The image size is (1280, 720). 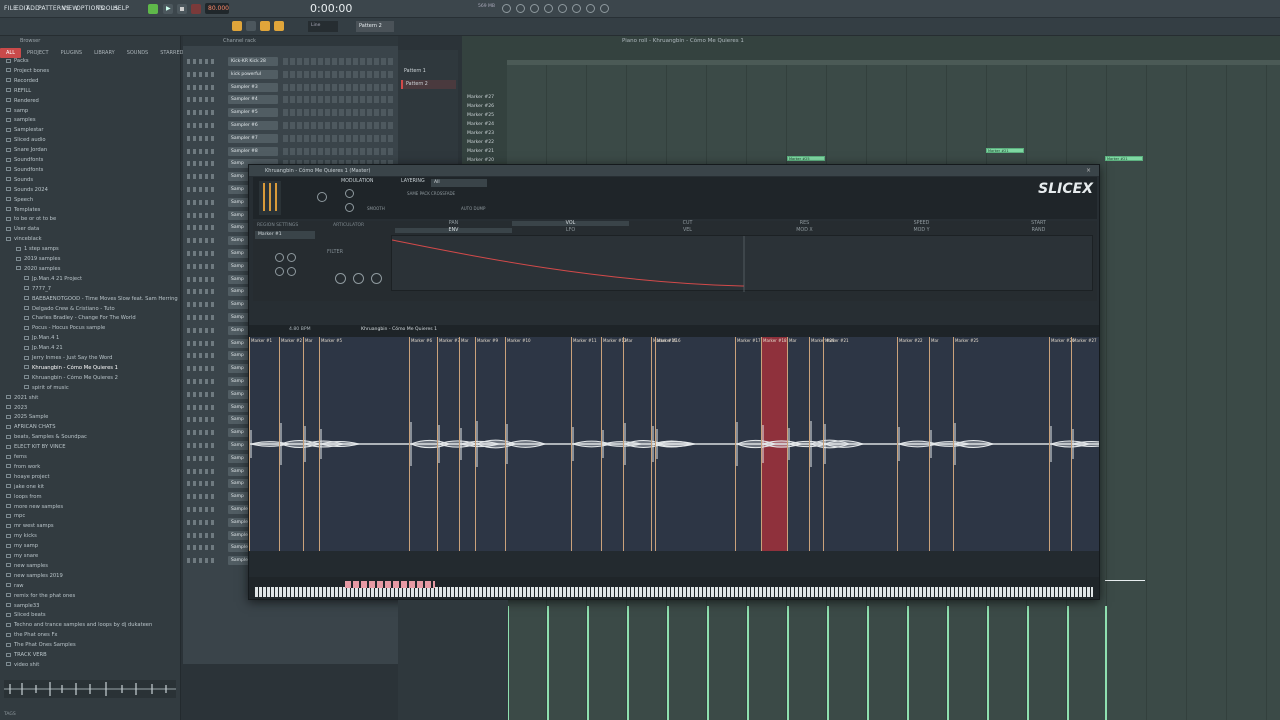 What do you see at coordinates (340, 278) in the screenshot?
I see `filter-knob` at bounding box center [340, 278].